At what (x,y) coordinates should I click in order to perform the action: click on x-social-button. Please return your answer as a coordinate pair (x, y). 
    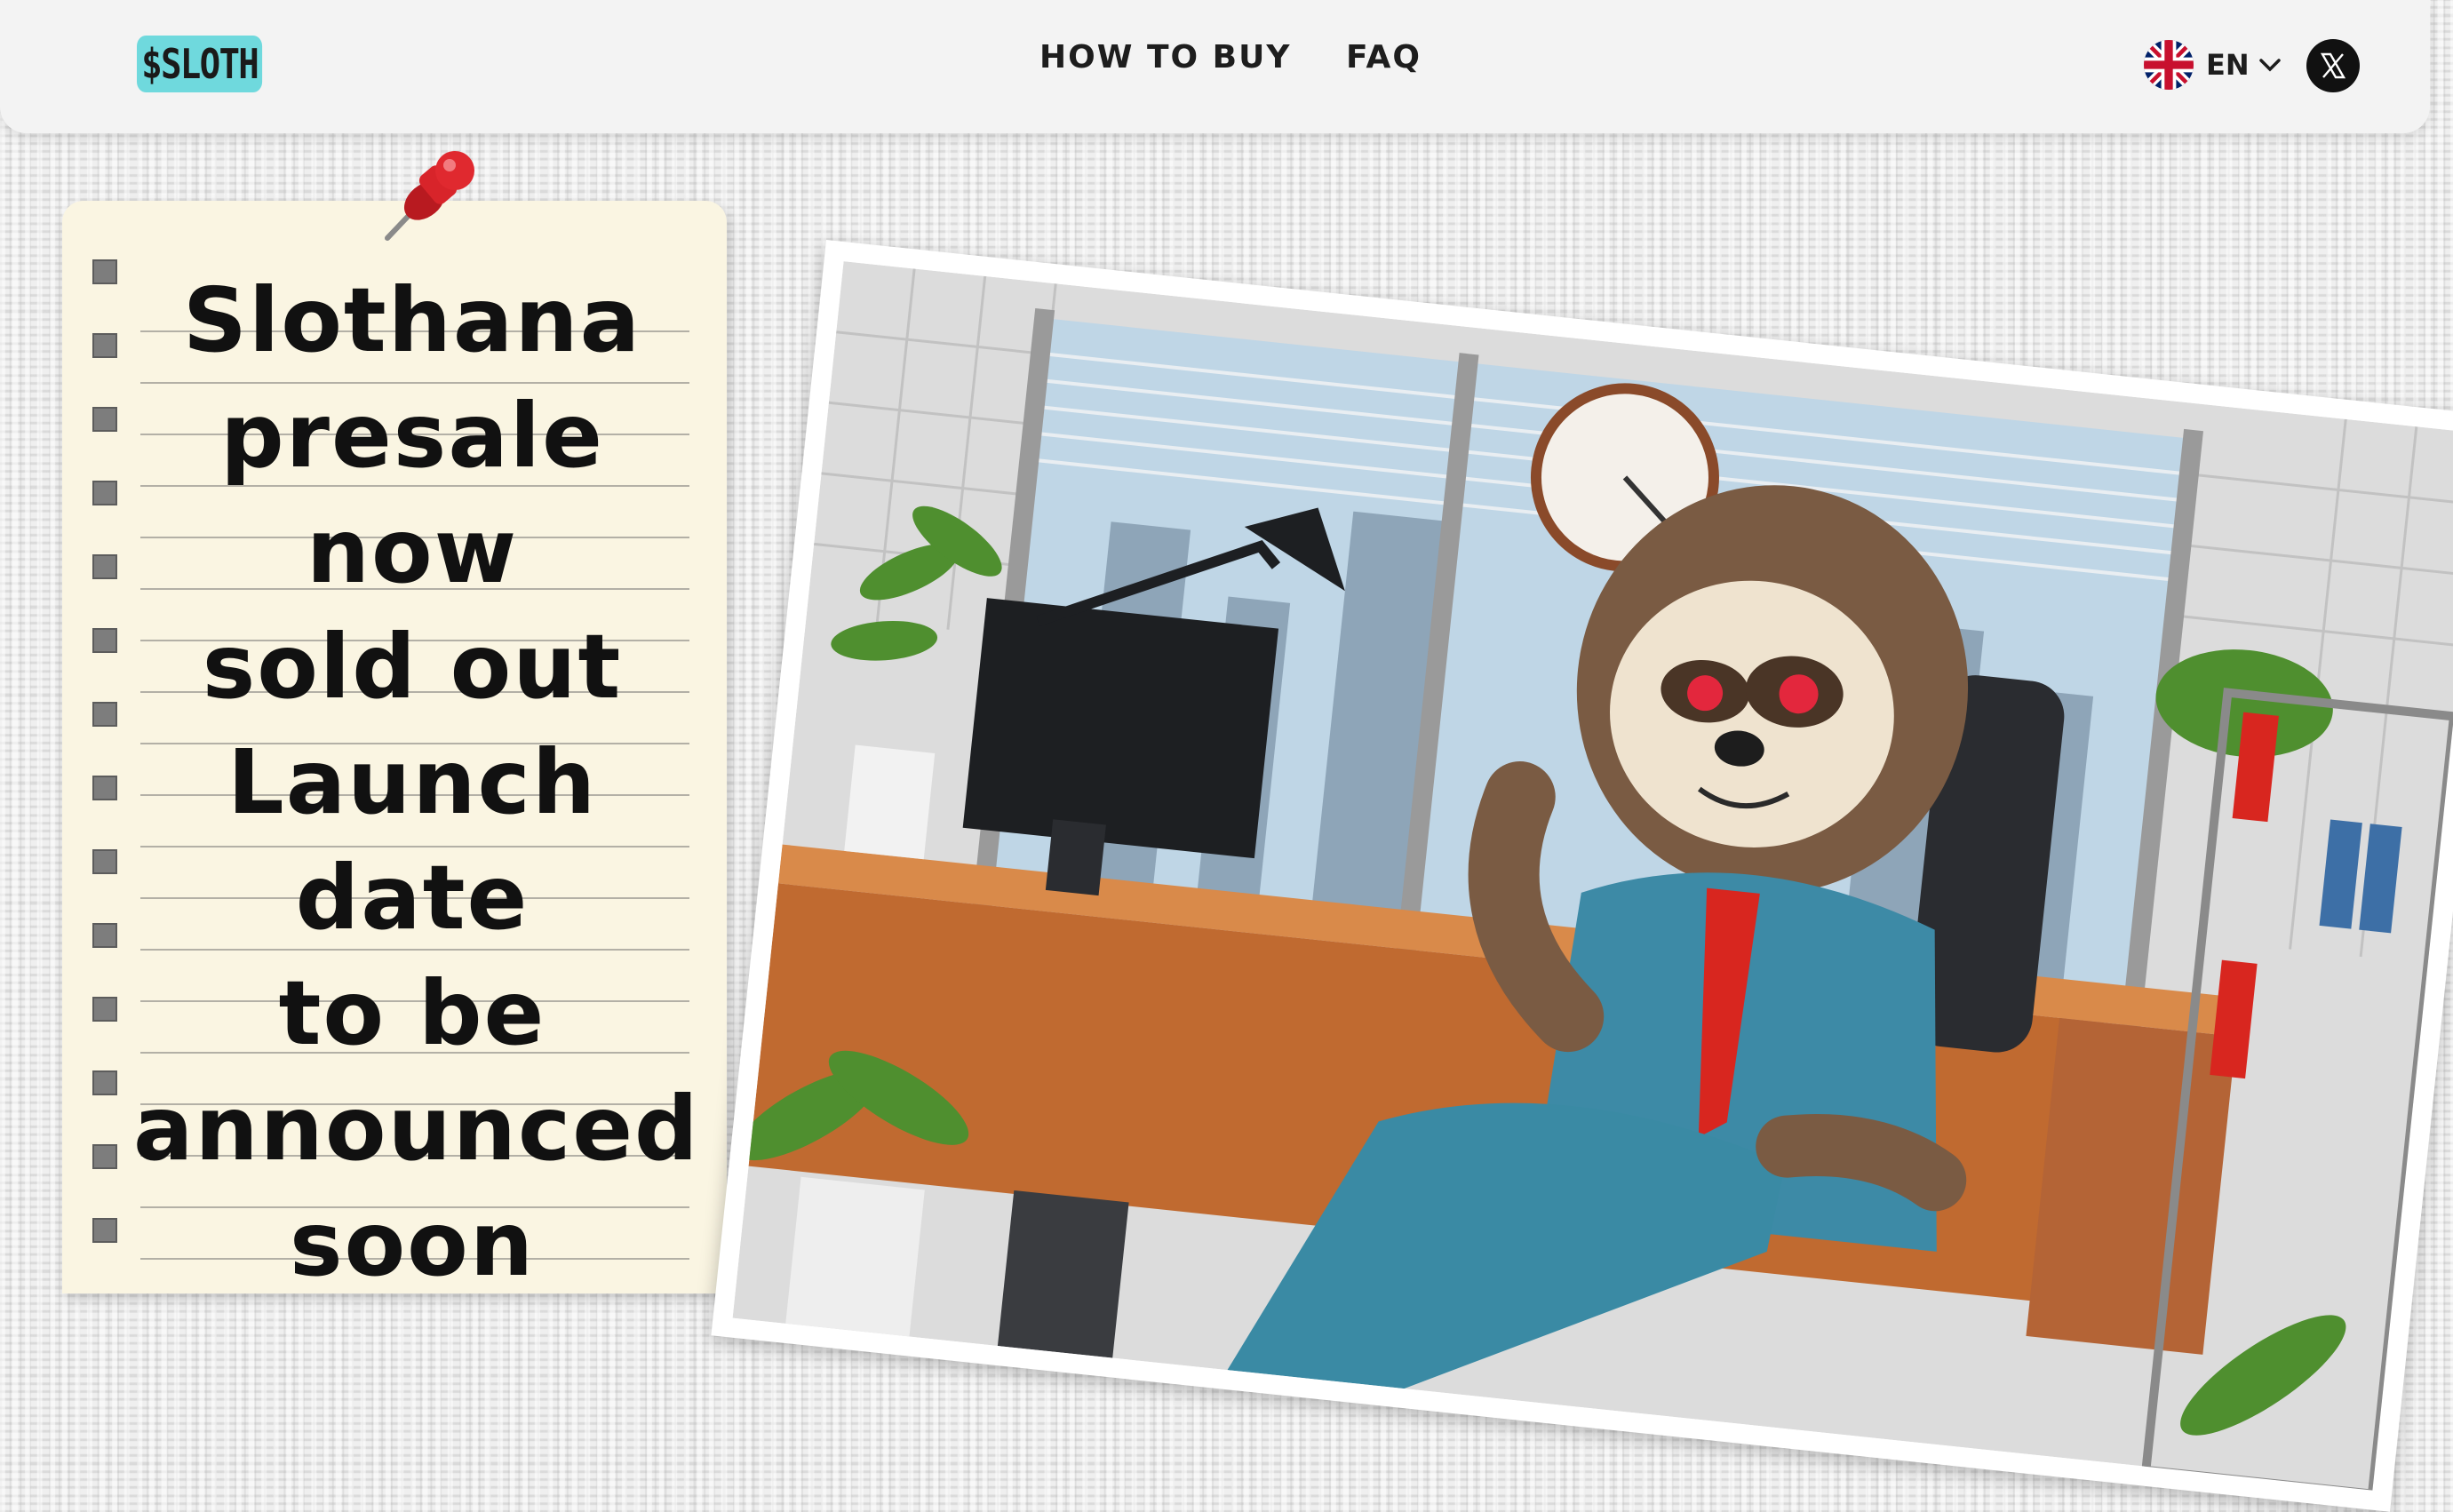
    Looking at the image, I should click on (2333, 65).